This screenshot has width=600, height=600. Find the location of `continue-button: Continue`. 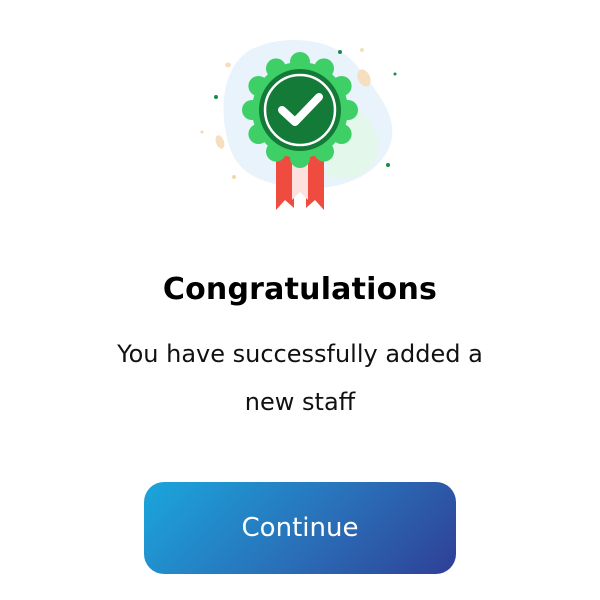

continue-button: Continue is located at coordinates (300, 528).